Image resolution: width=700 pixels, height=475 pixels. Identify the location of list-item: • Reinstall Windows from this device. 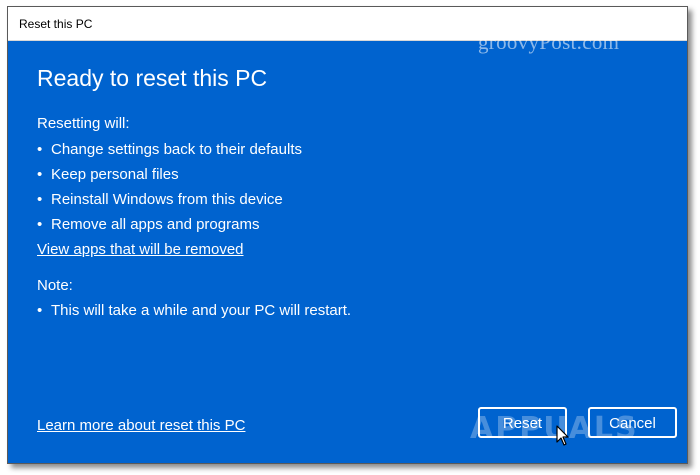
(169, 203).